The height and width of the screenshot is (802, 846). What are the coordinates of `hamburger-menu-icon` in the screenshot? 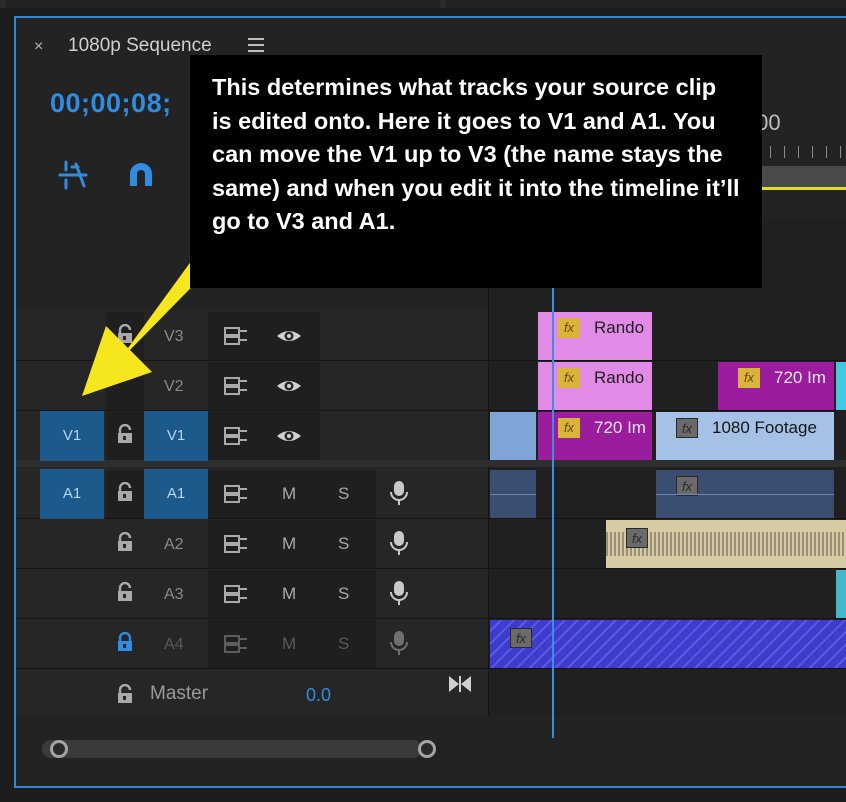 It's located at (256, 45).